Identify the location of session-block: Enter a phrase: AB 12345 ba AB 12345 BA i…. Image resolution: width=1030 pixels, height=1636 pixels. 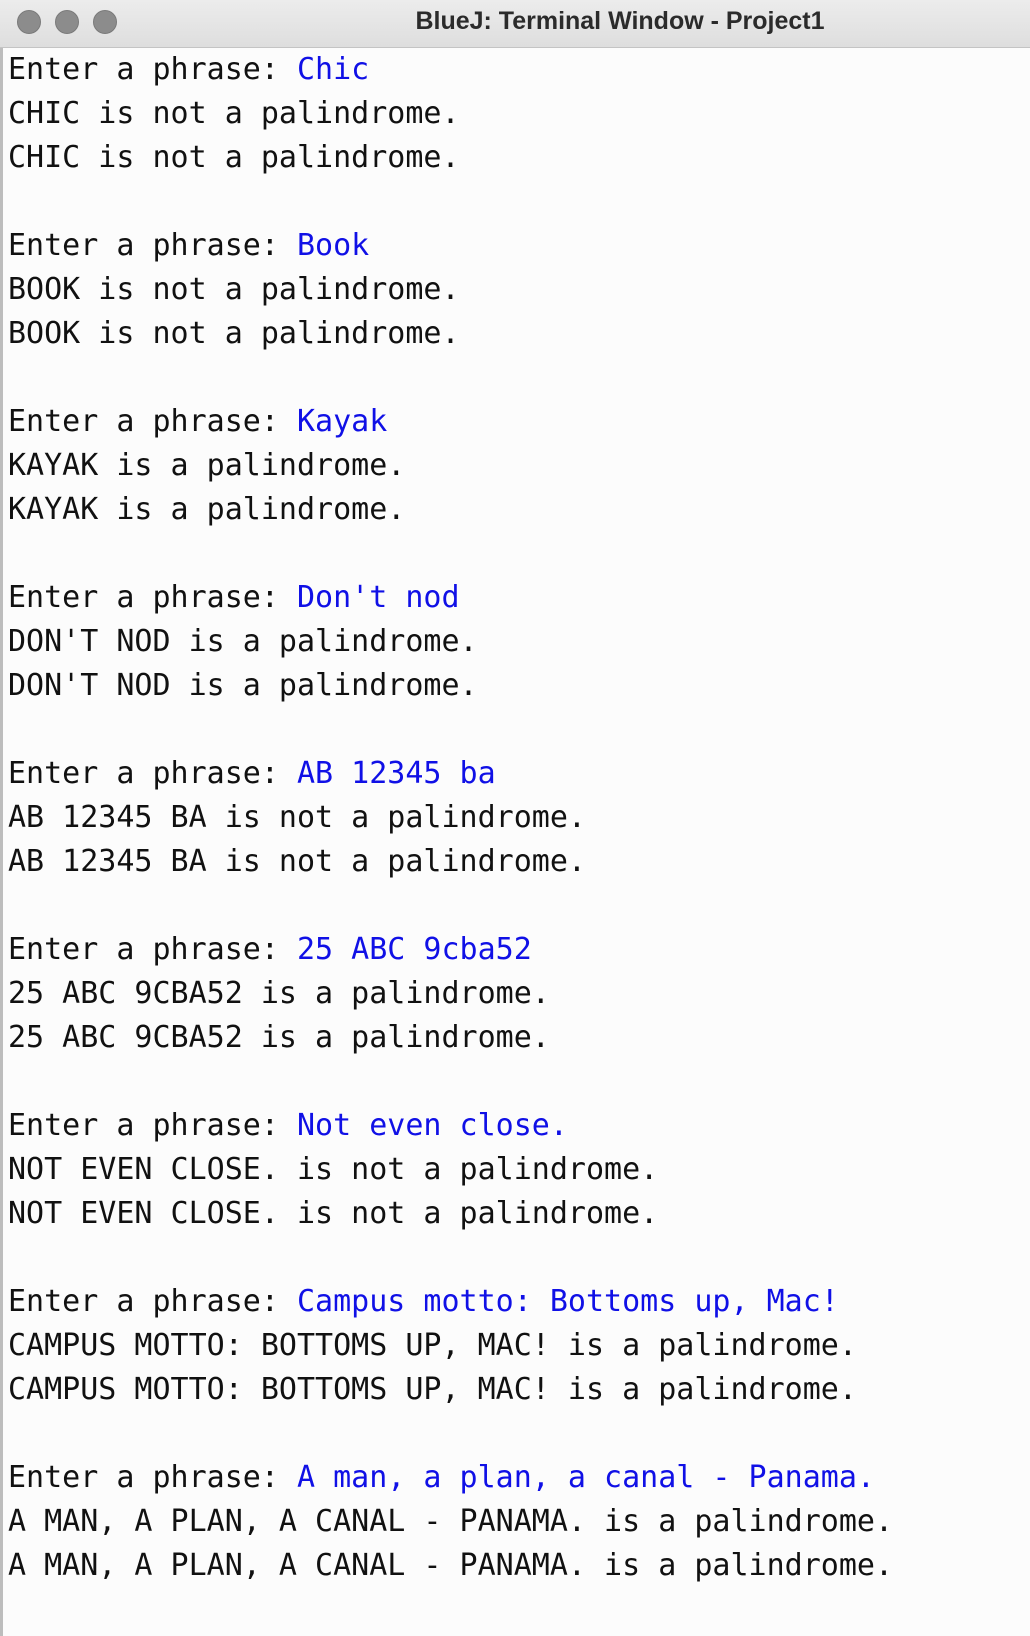
(513, 818).